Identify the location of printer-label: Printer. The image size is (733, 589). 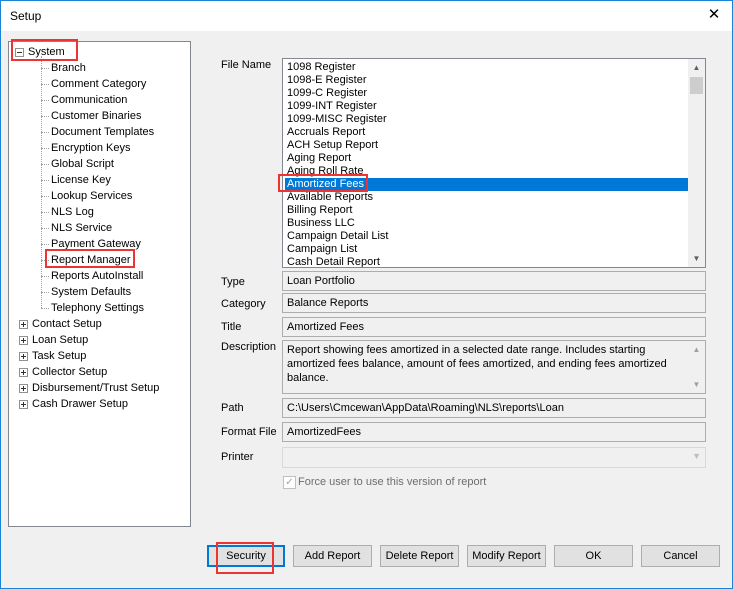
(237, 457).